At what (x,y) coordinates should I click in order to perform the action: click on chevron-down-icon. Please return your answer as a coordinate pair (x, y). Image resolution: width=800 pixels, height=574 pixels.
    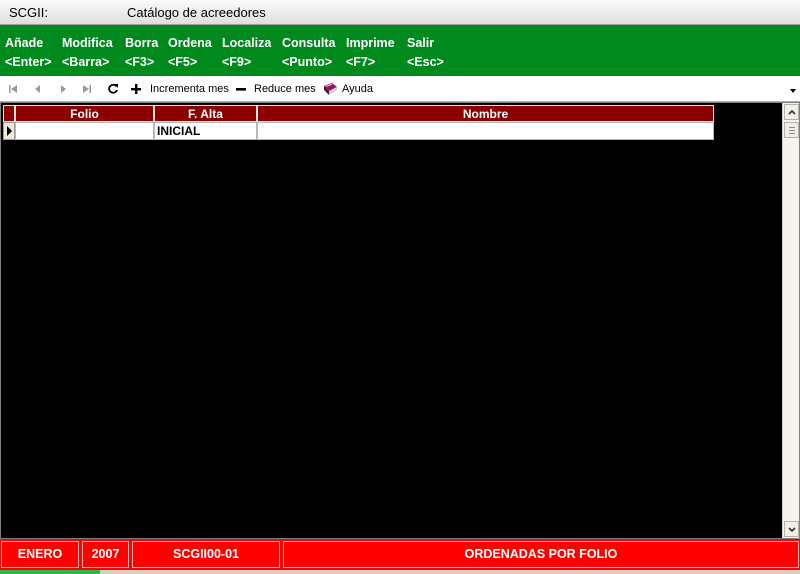
    Looking at the image, I should click on (791, 529).